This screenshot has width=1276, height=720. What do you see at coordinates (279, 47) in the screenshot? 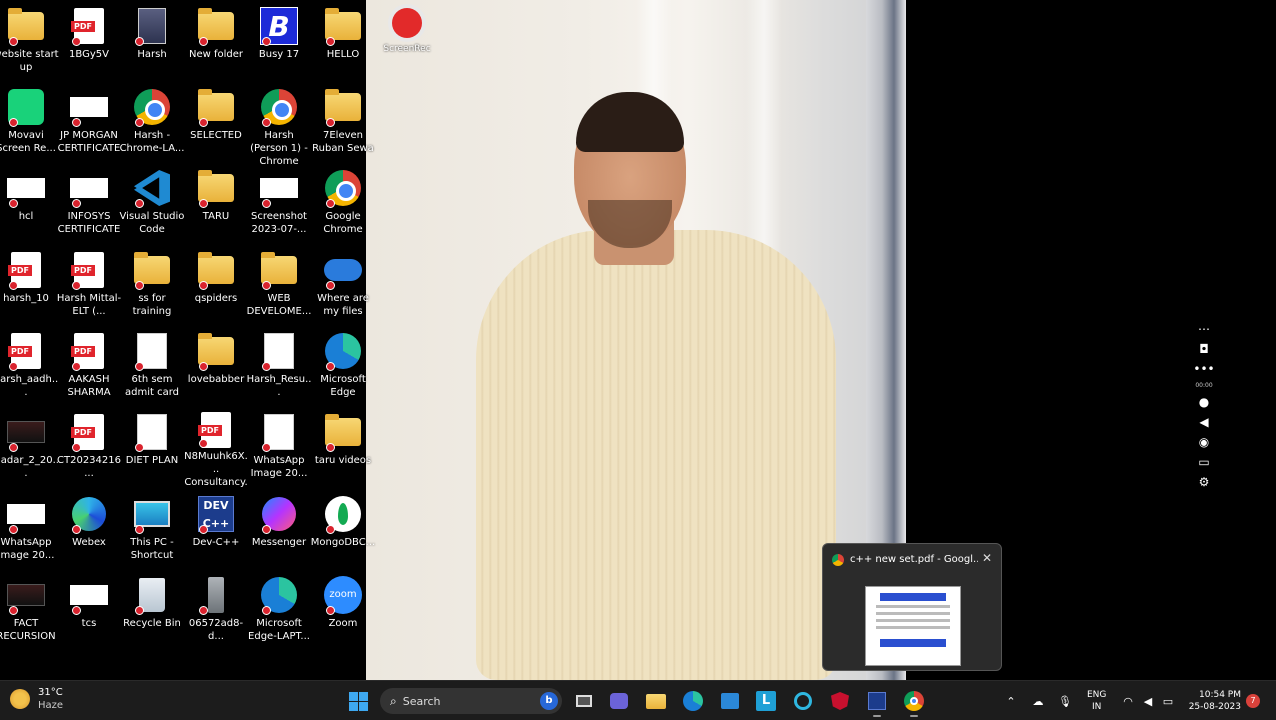
I see `desktop-icon: B Busy 17` at bounding box center [279, 47].